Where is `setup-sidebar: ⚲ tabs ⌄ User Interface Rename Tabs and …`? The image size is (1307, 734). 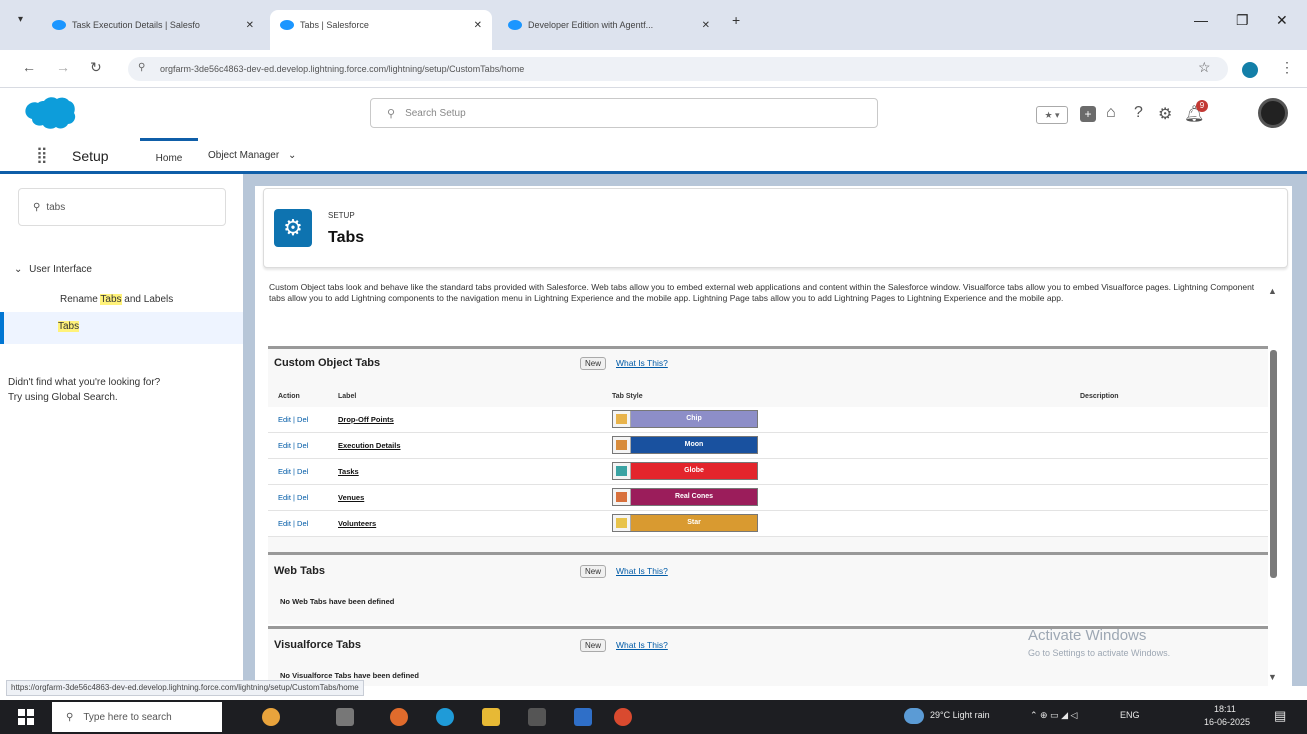
setup-sidebar: ⚲ tabs ⌄ User Interface Rename Tabs and … is located at coordinates (121, 430).